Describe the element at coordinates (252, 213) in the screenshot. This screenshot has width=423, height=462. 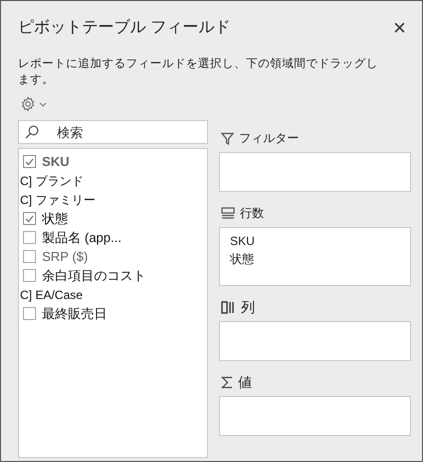
I see `area-label: 行数` at that location.